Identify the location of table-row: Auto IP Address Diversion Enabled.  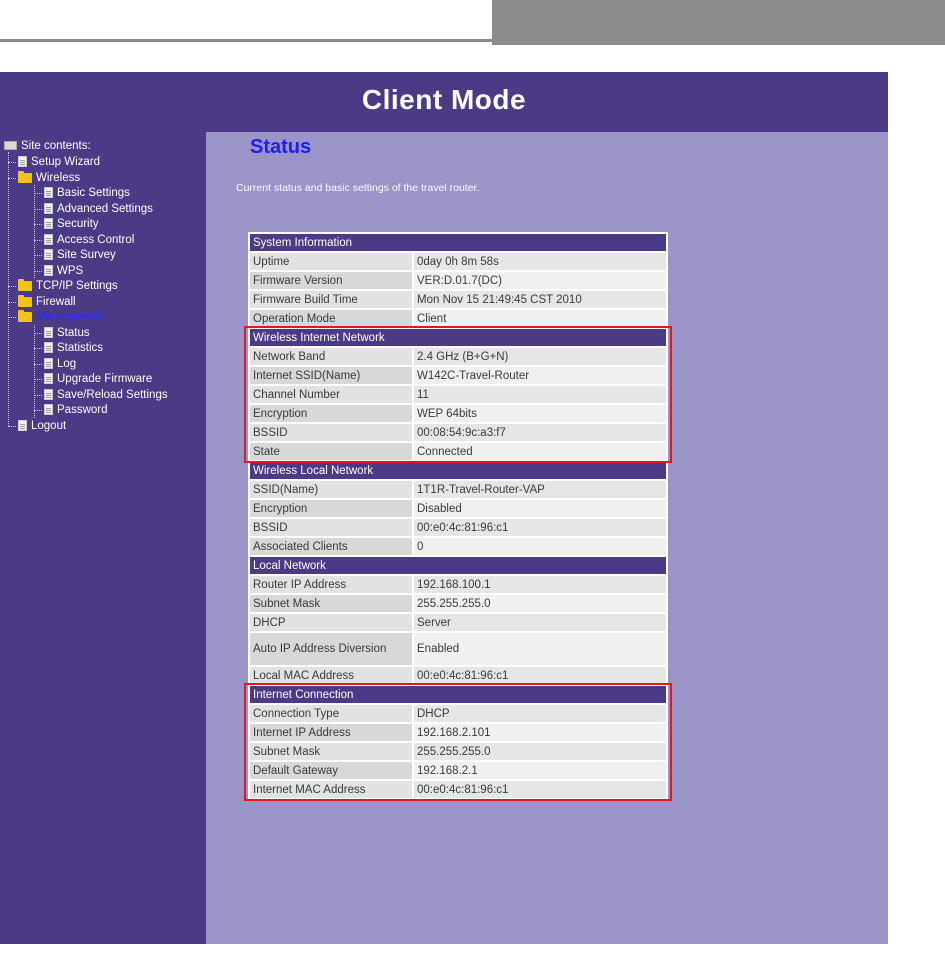
(458, 649).